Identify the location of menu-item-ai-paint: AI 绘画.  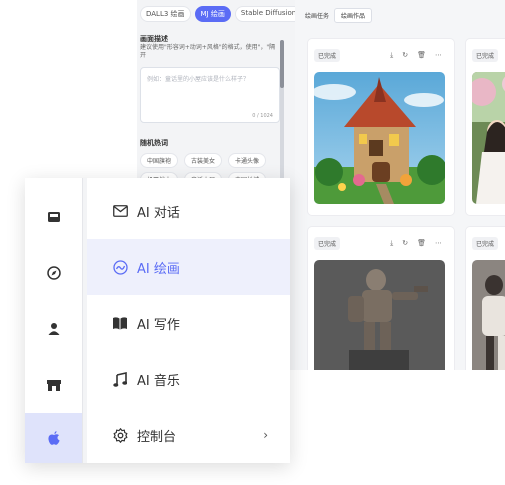
(188, 267).